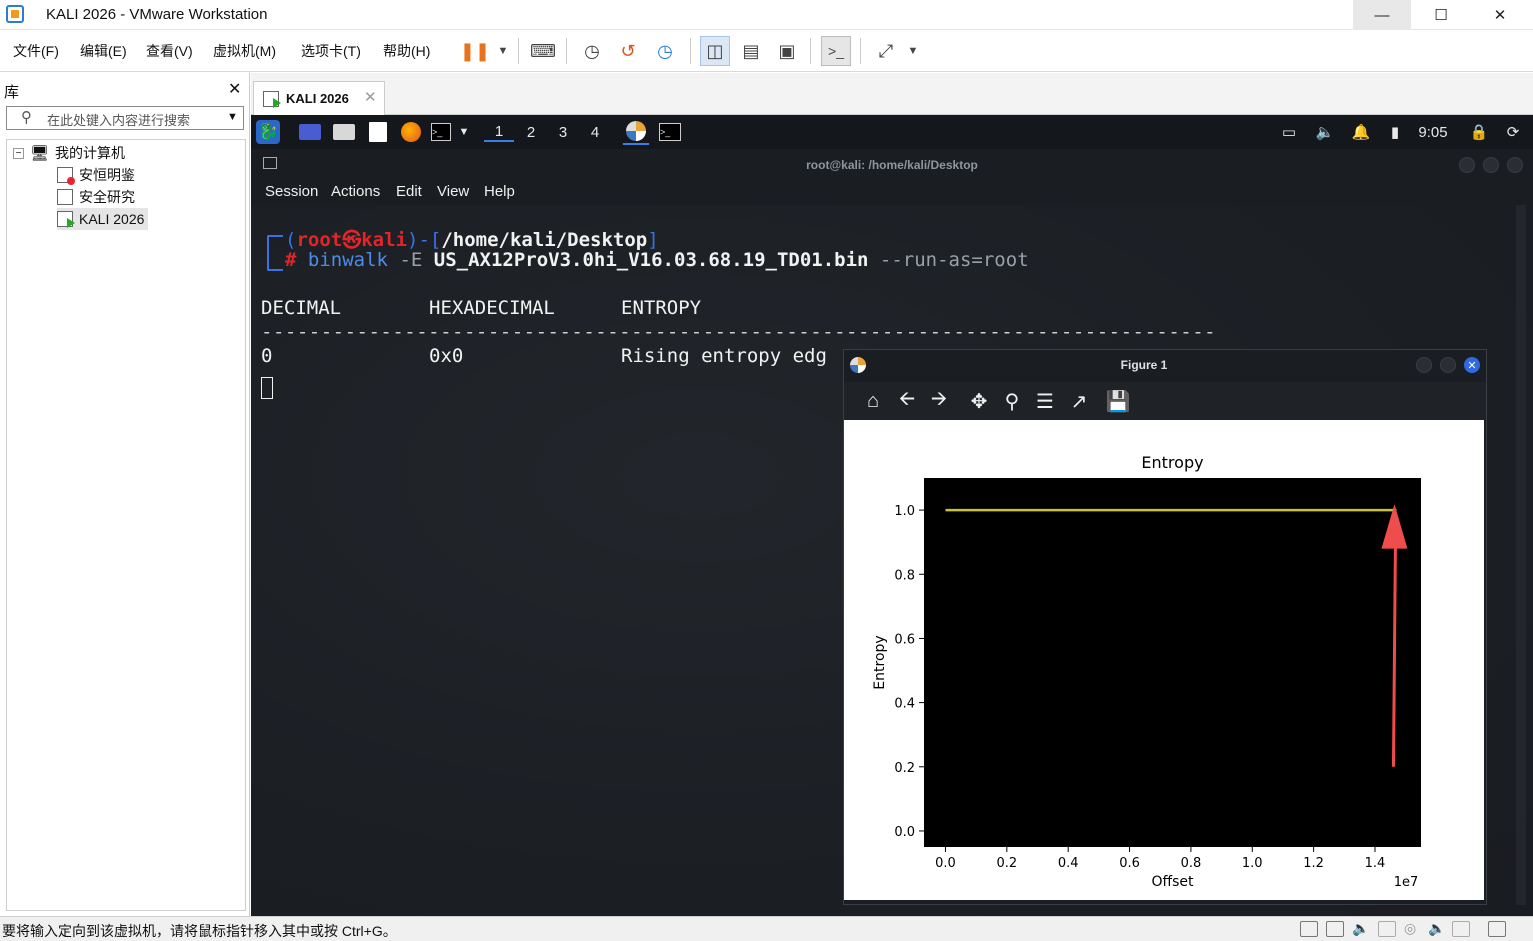 The image size is (1533, 941). What do you see at coordinates (119, 120) in the screenshot?
I see `search-placeholder: 在此处键入内容进行搜索` at bounding box center [119, 120].